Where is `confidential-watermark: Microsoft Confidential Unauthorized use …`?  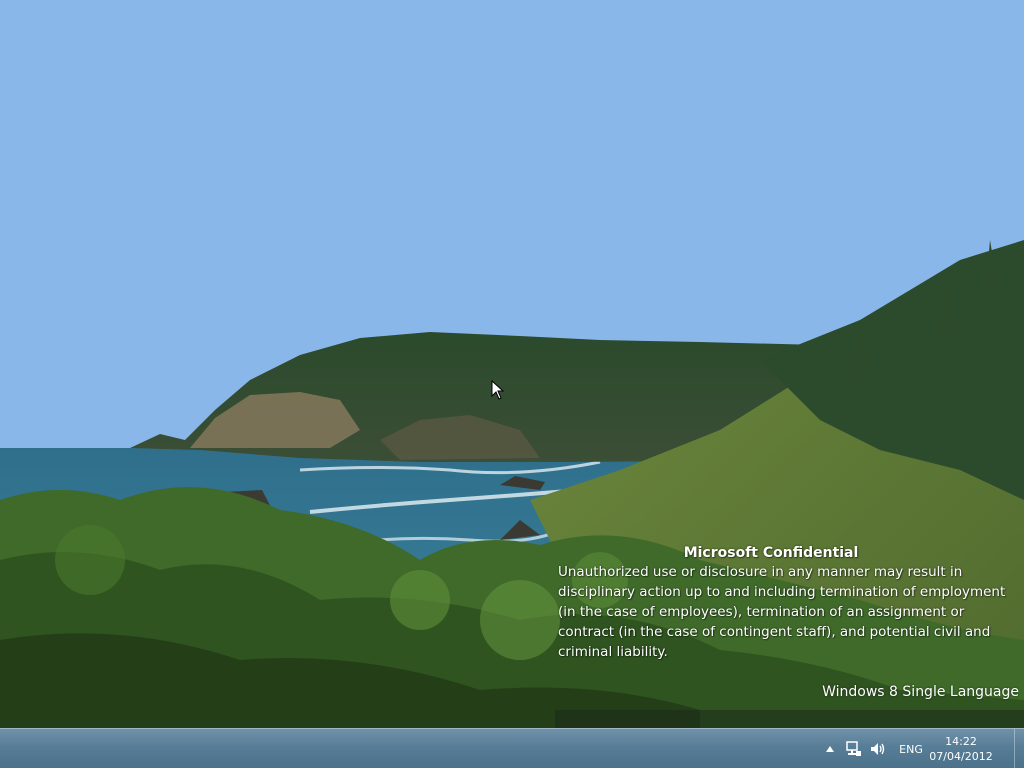
confidential-watermark: Microsoft Confidential Unauthorized use … is located at coordinates (788, 603).